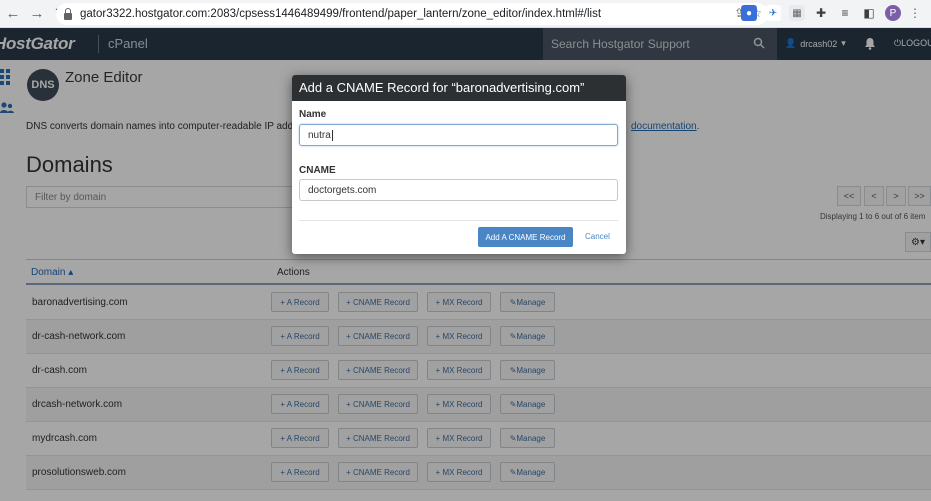 This screenshot has height=501, width=931. What do you see at coordinates (68, 13) in the screenshot?
I see `lock-icon` at bounding box center [68, 13].